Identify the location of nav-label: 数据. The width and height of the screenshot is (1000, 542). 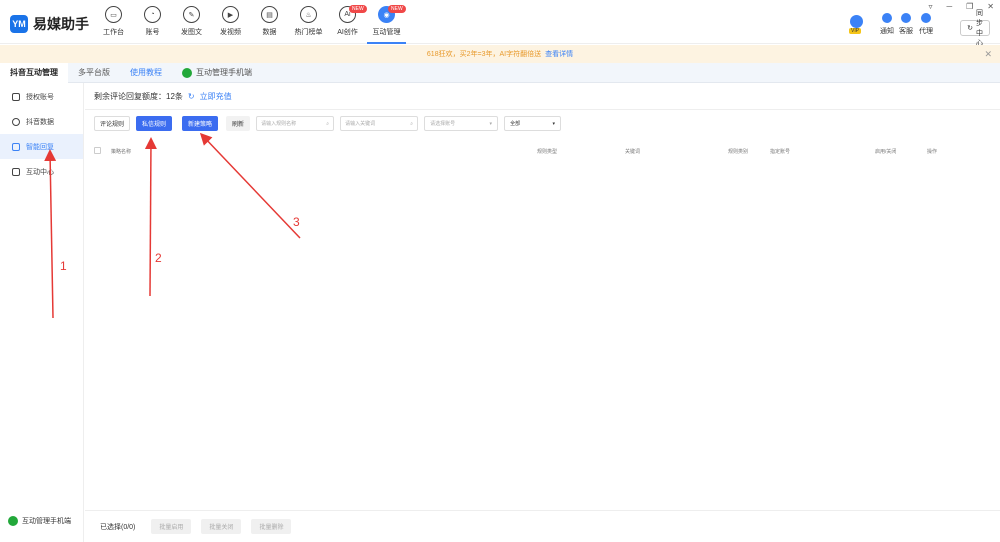
(269, 32).